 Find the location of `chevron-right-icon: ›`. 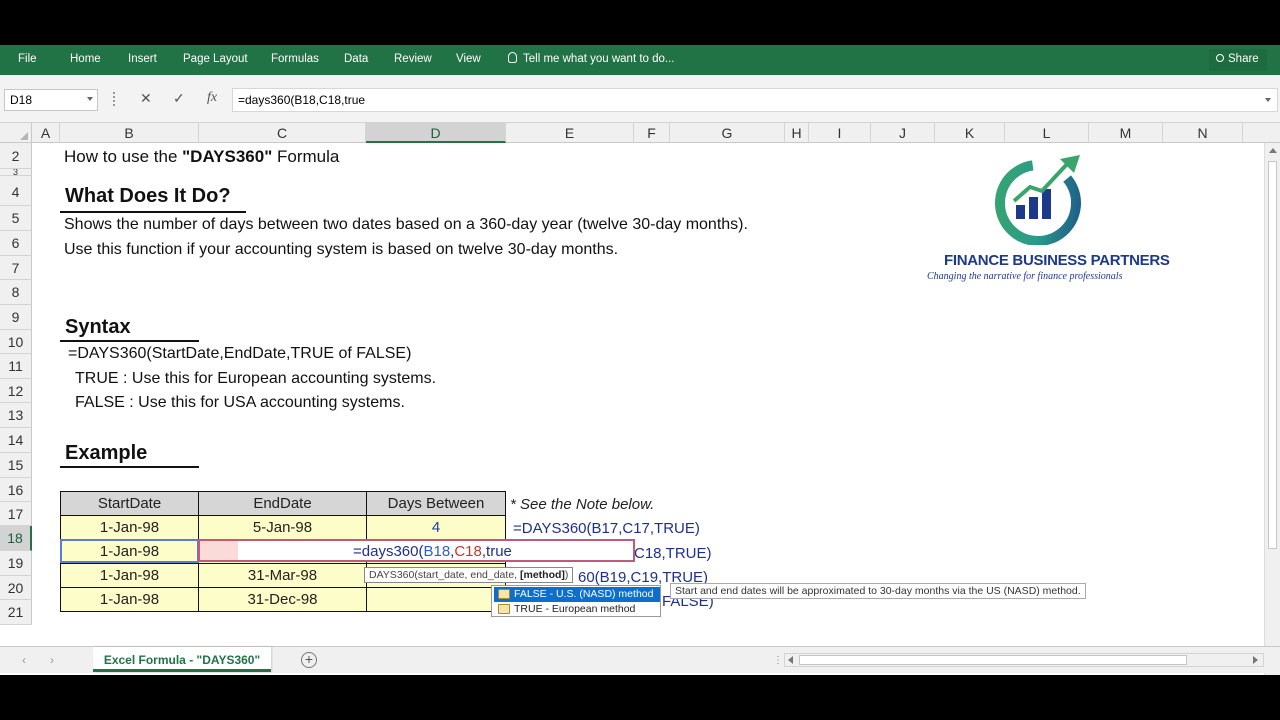

chevron-right-icon: › is located at coordinates (52, 660).